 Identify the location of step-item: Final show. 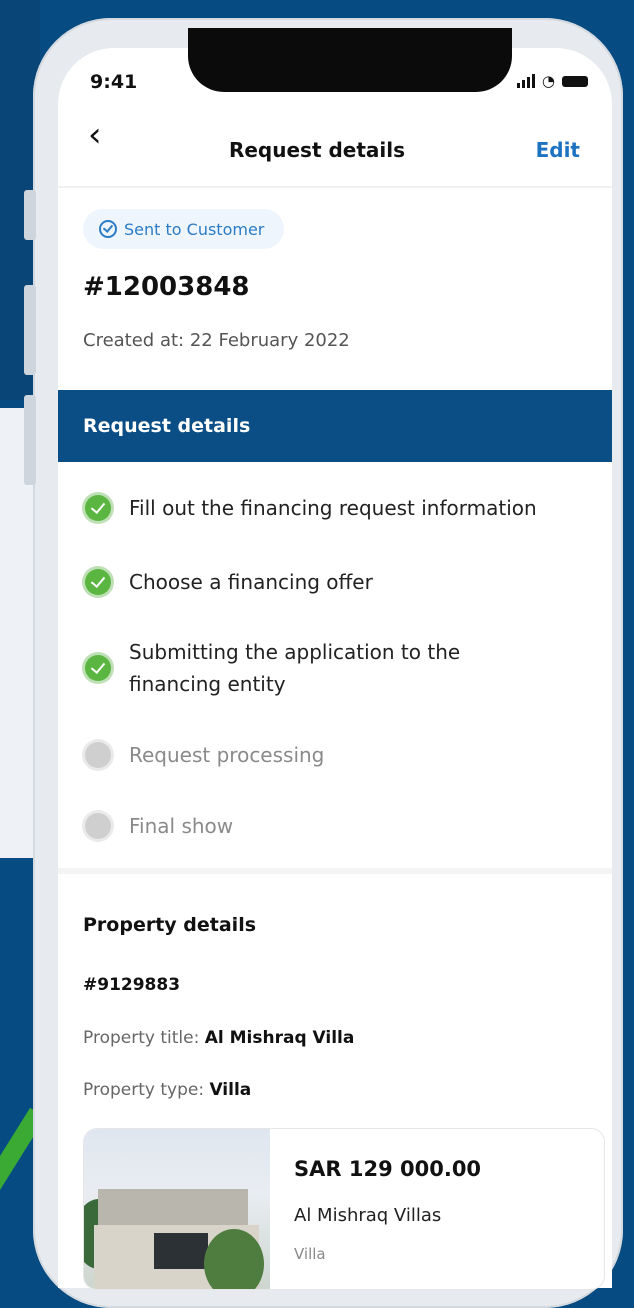
(158, 826).